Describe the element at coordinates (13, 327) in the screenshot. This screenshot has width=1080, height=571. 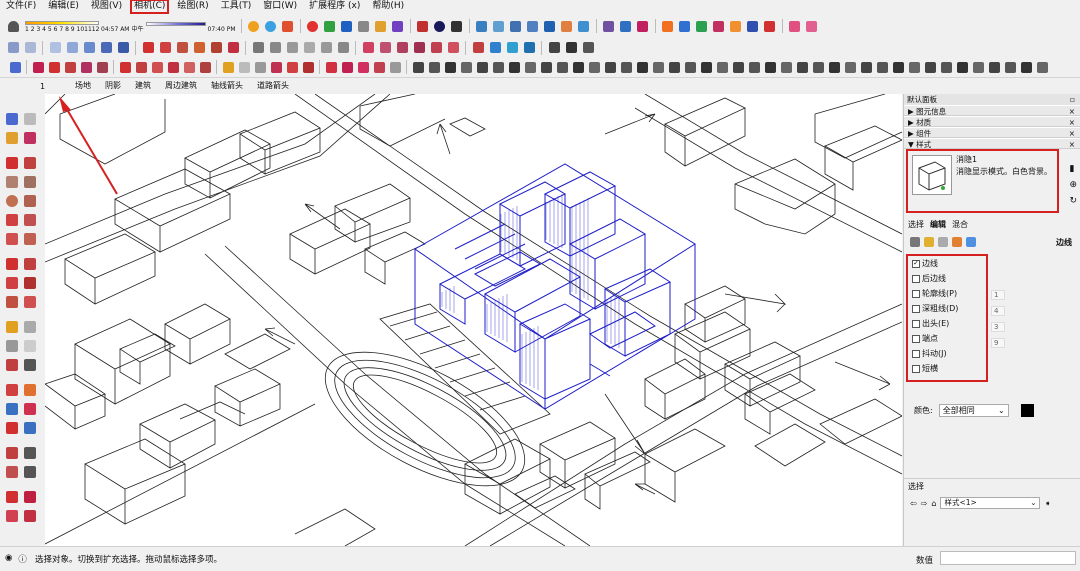
I see `tape-left-icon` at that location.